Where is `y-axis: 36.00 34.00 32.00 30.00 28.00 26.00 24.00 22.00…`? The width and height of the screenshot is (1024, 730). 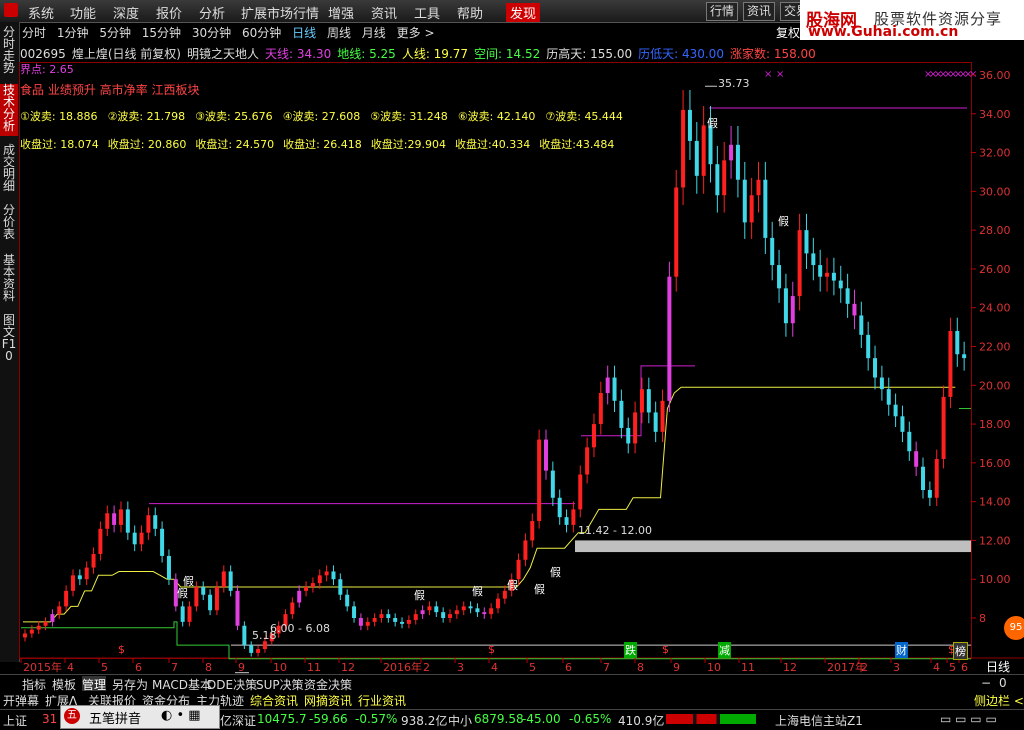
y-axis: 36.00 34.00 32.00 30.00 28.00 26.00 24.00 22.00… is located at coordinates (991, 347).